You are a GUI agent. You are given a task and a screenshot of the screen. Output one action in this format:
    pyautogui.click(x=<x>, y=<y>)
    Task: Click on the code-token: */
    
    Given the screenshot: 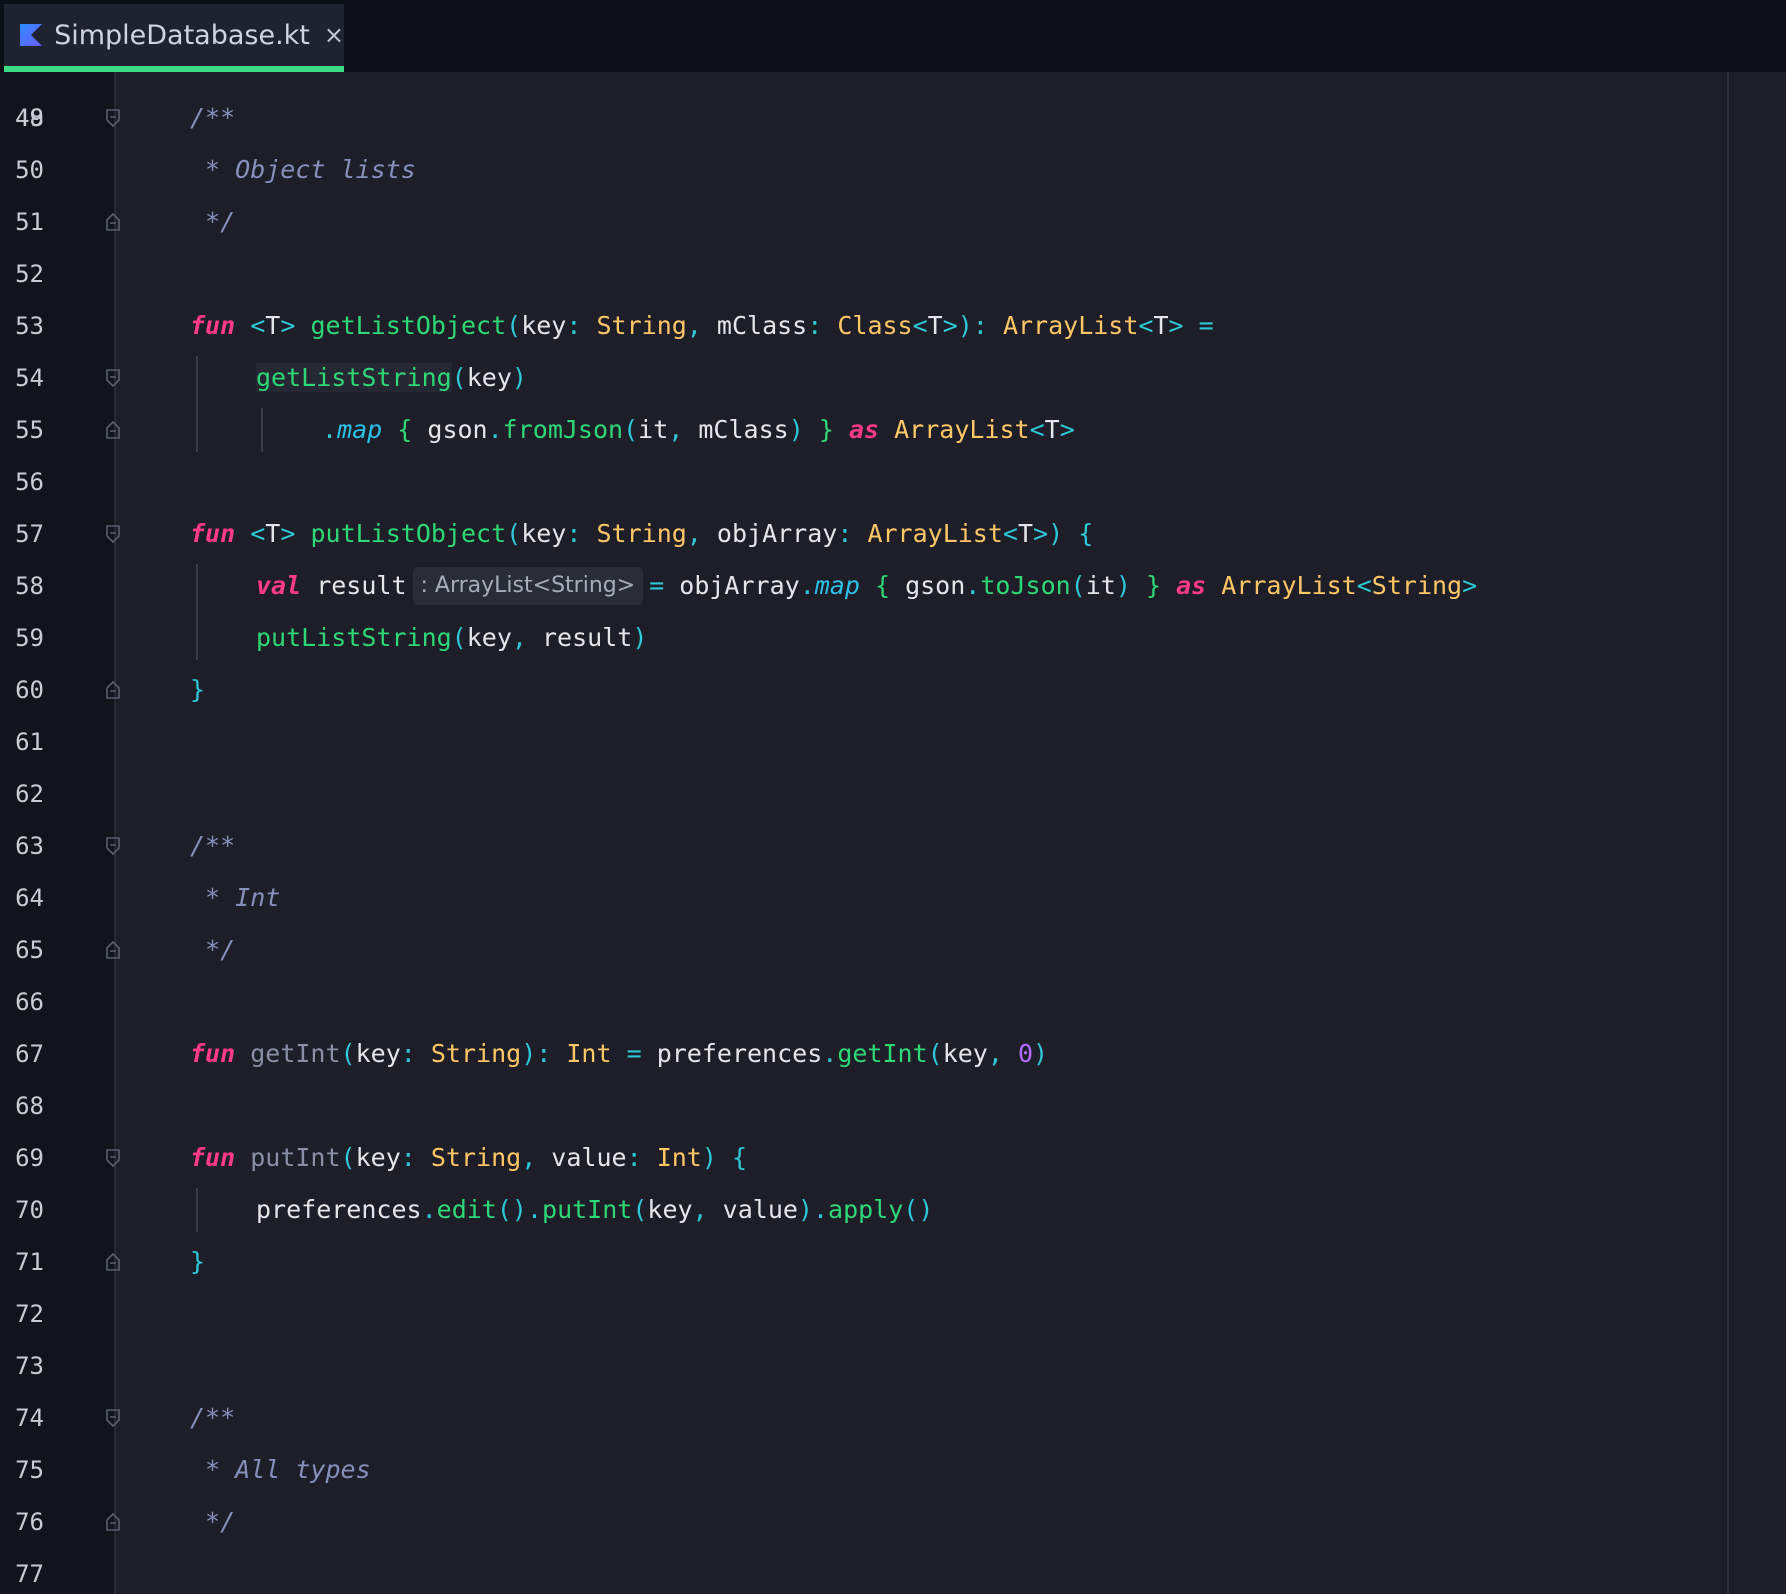 What is the action you would take?
    pyautogui.click(x=213, y=949)
    